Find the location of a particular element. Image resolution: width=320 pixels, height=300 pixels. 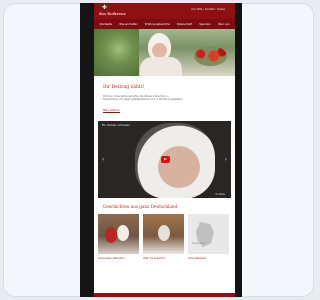

story-card-image-3: Deutschland is located at coordinates (208, 234).